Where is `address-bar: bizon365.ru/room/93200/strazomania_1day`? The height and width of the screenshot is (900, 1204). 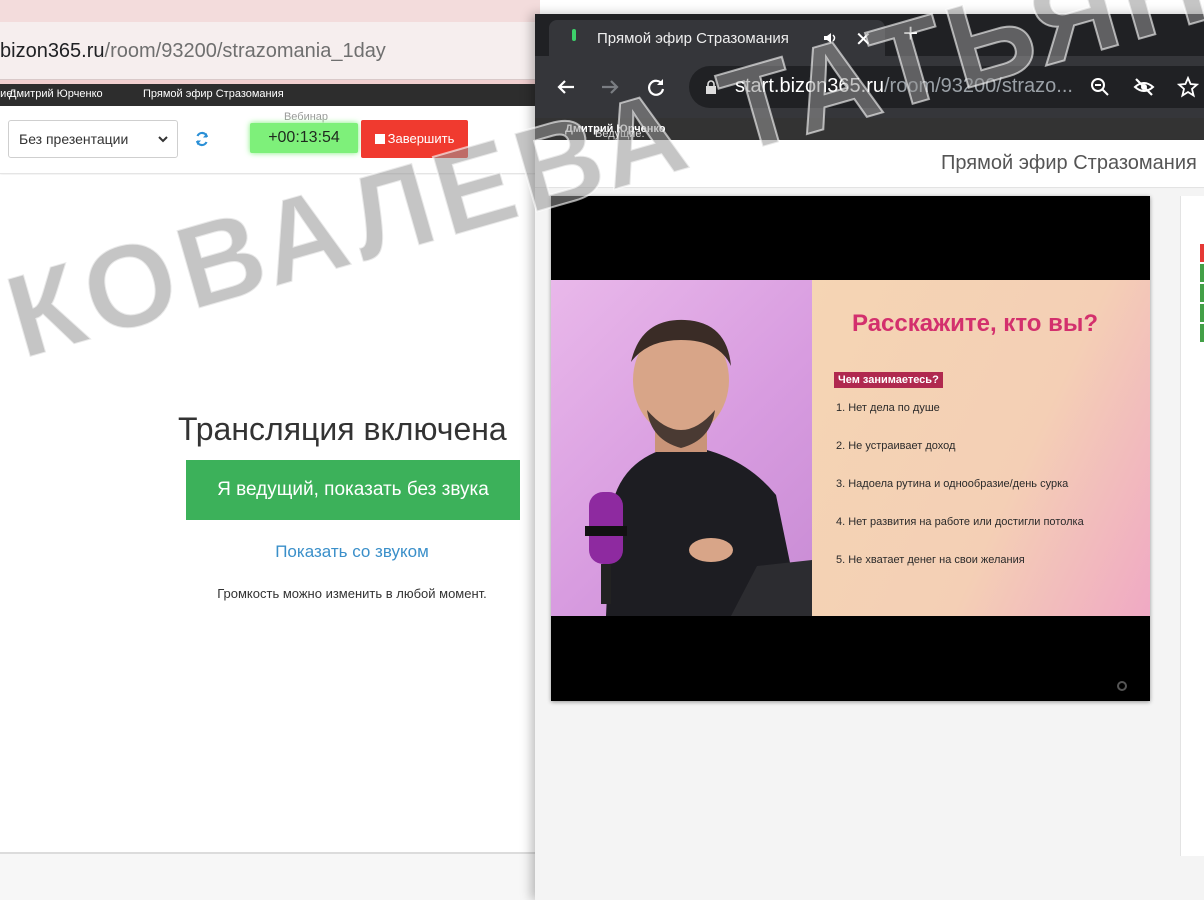 address-bar: bizon365.ru/room/93200/strazomania_1day is located at coordinates (270, 51).